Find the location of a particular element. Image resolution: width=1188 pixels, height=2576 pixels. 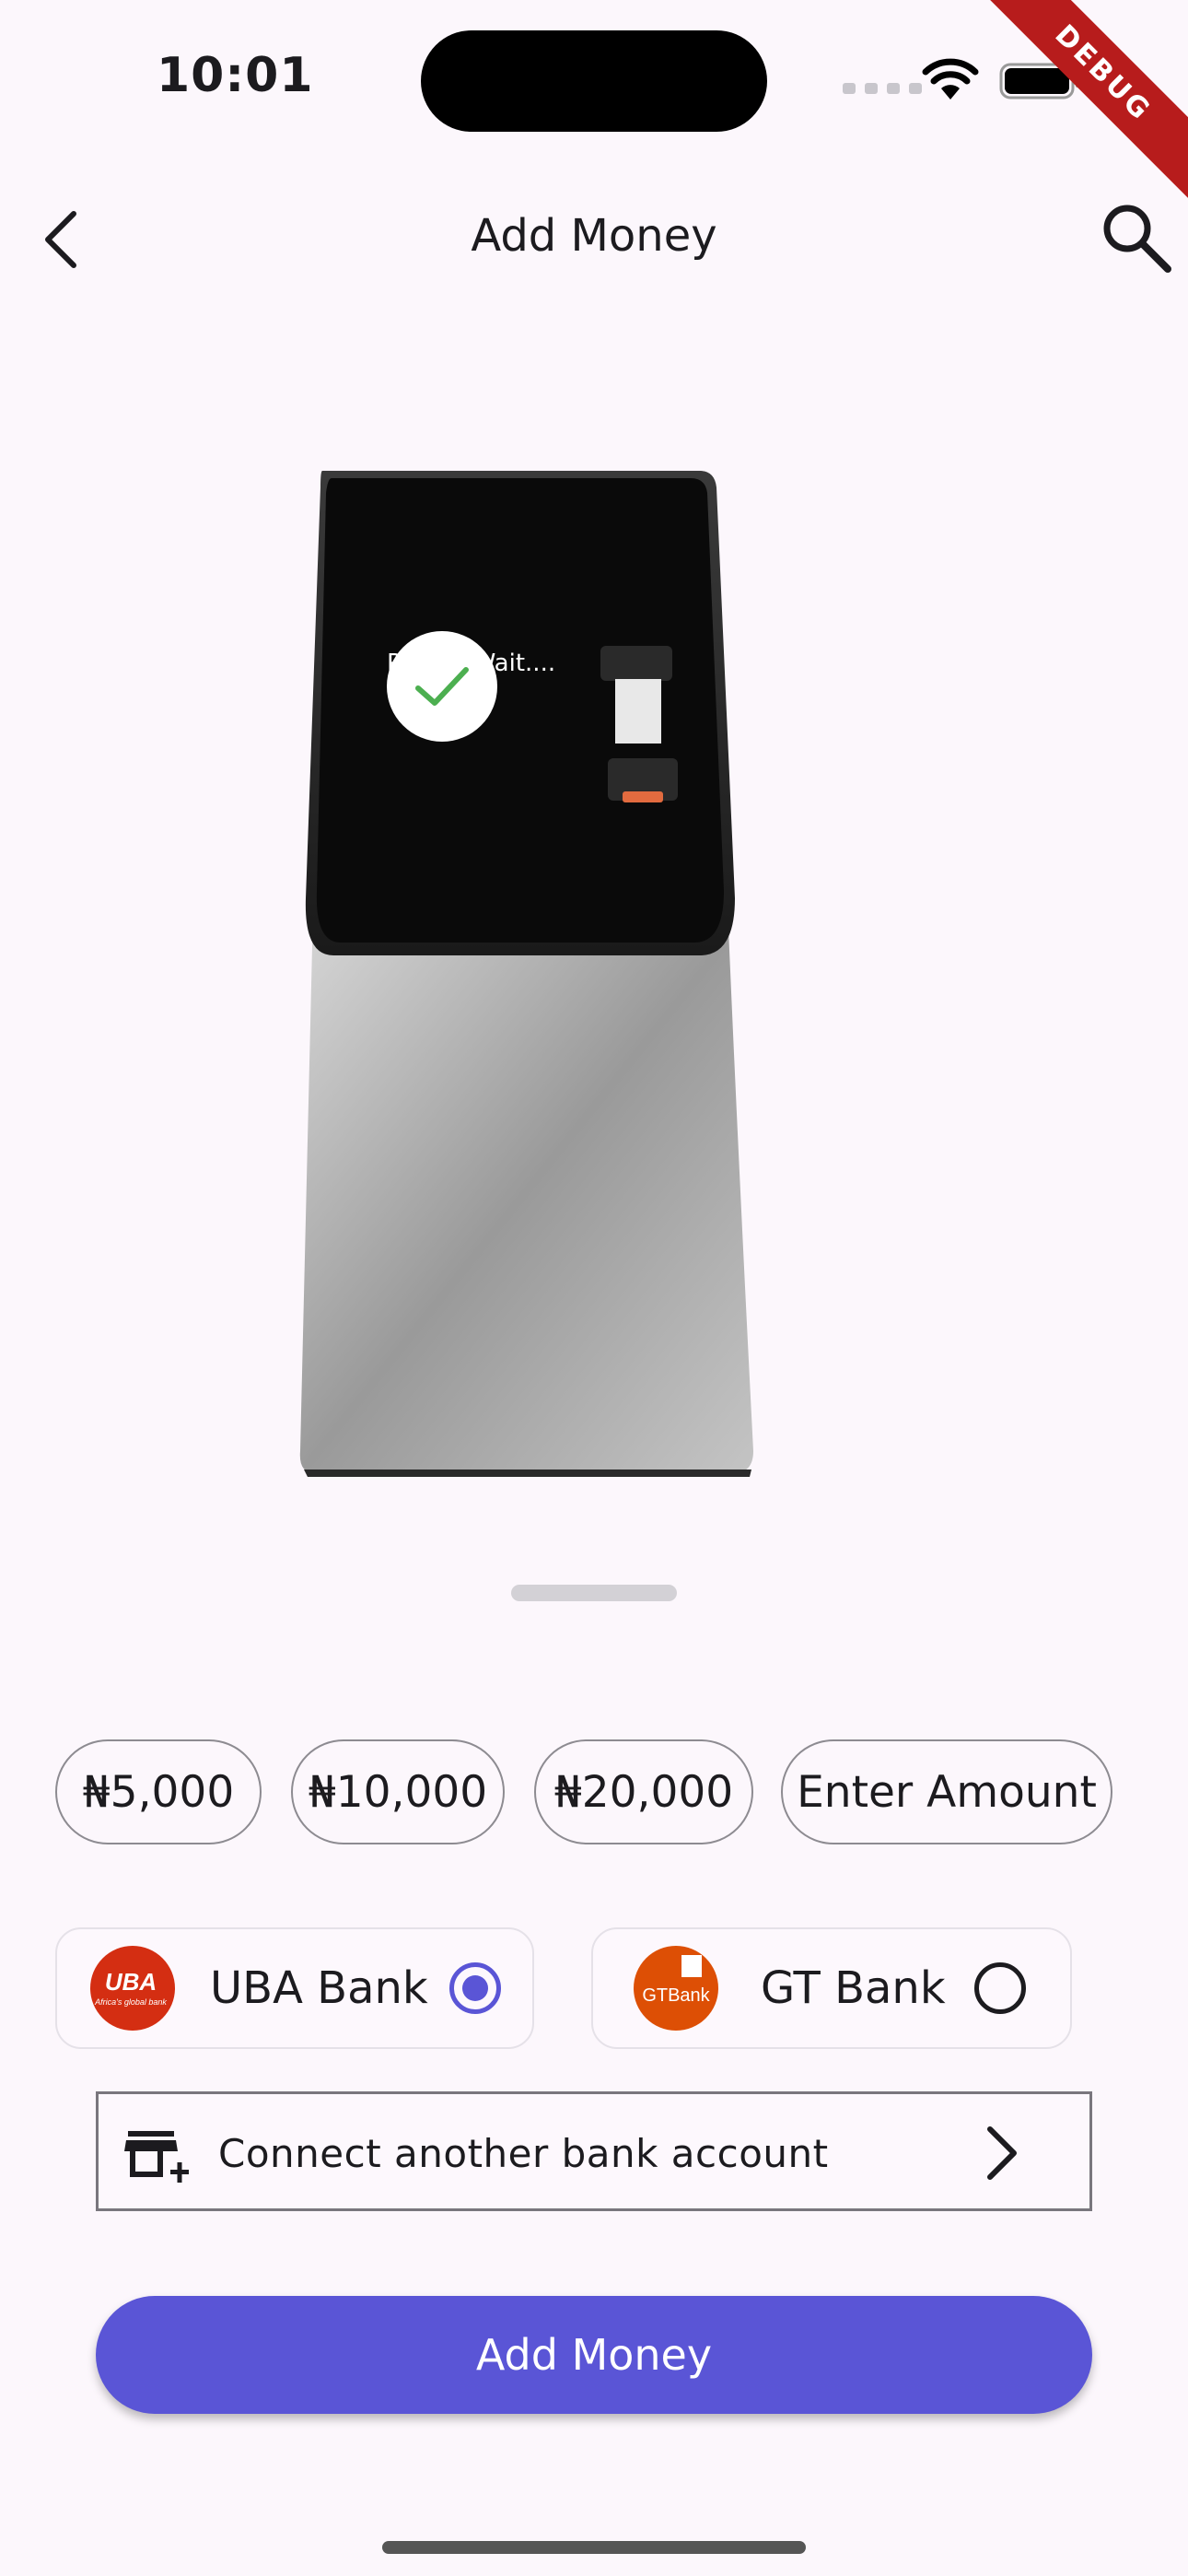

radio-dot is located at coordinates (475, 1988).